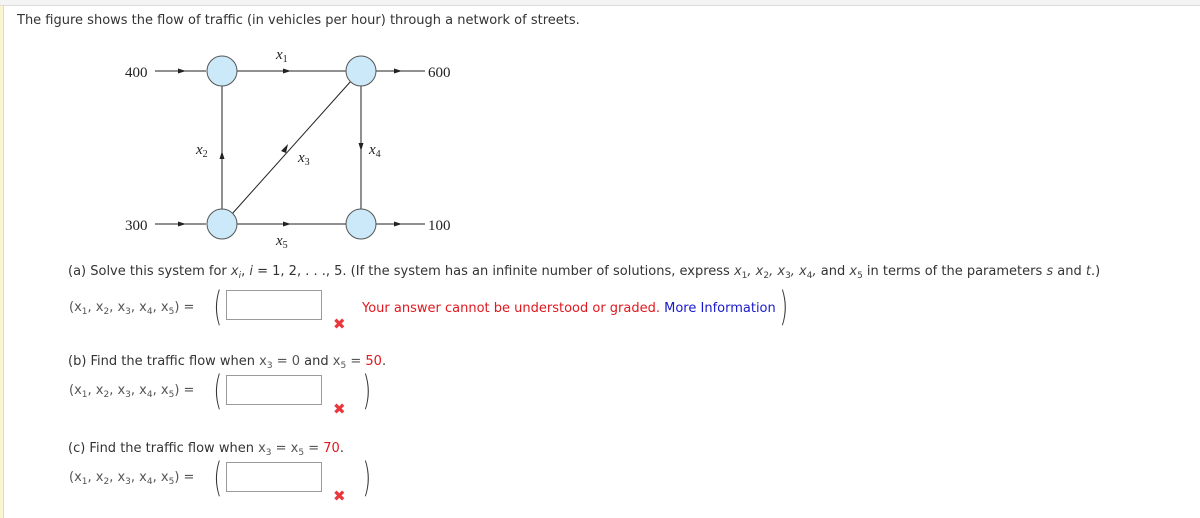 This screenshot has height=518, width=1200. I want to click on traffic-network-diagram: 400 300 600 100 x1 x2 x3 x4 x5, so click(288, 148).